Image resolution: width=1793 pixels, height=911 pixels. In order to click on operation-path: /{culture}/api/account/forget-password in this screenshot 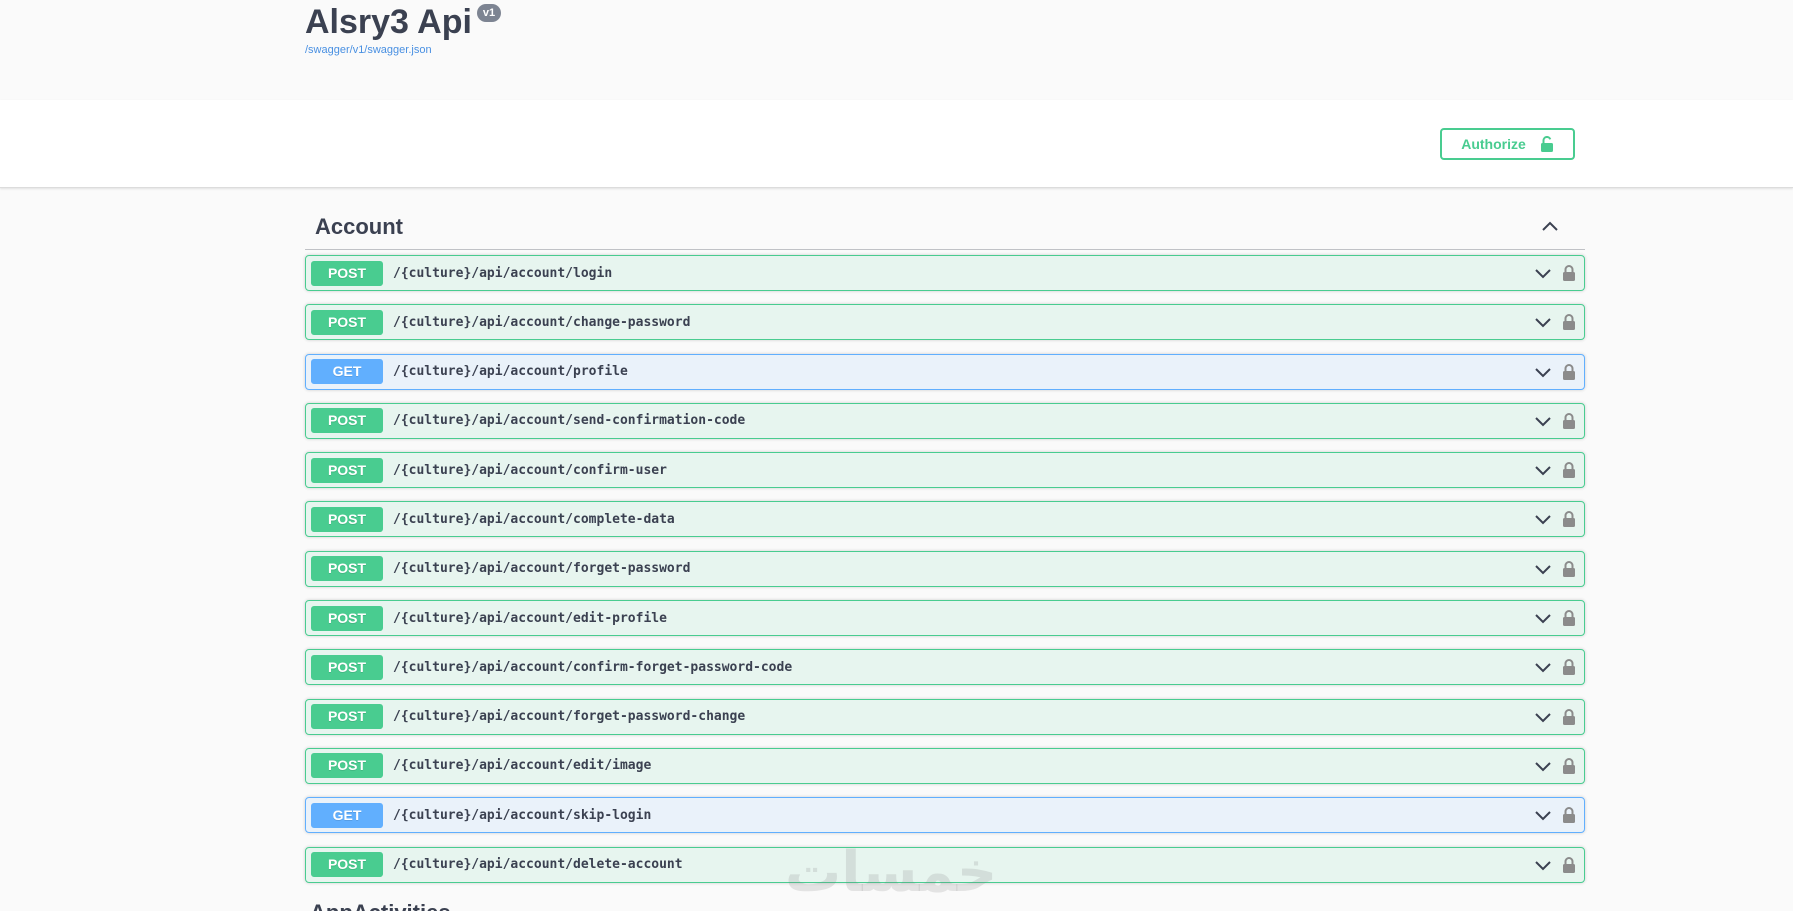, I will do `click(542, 569)`.